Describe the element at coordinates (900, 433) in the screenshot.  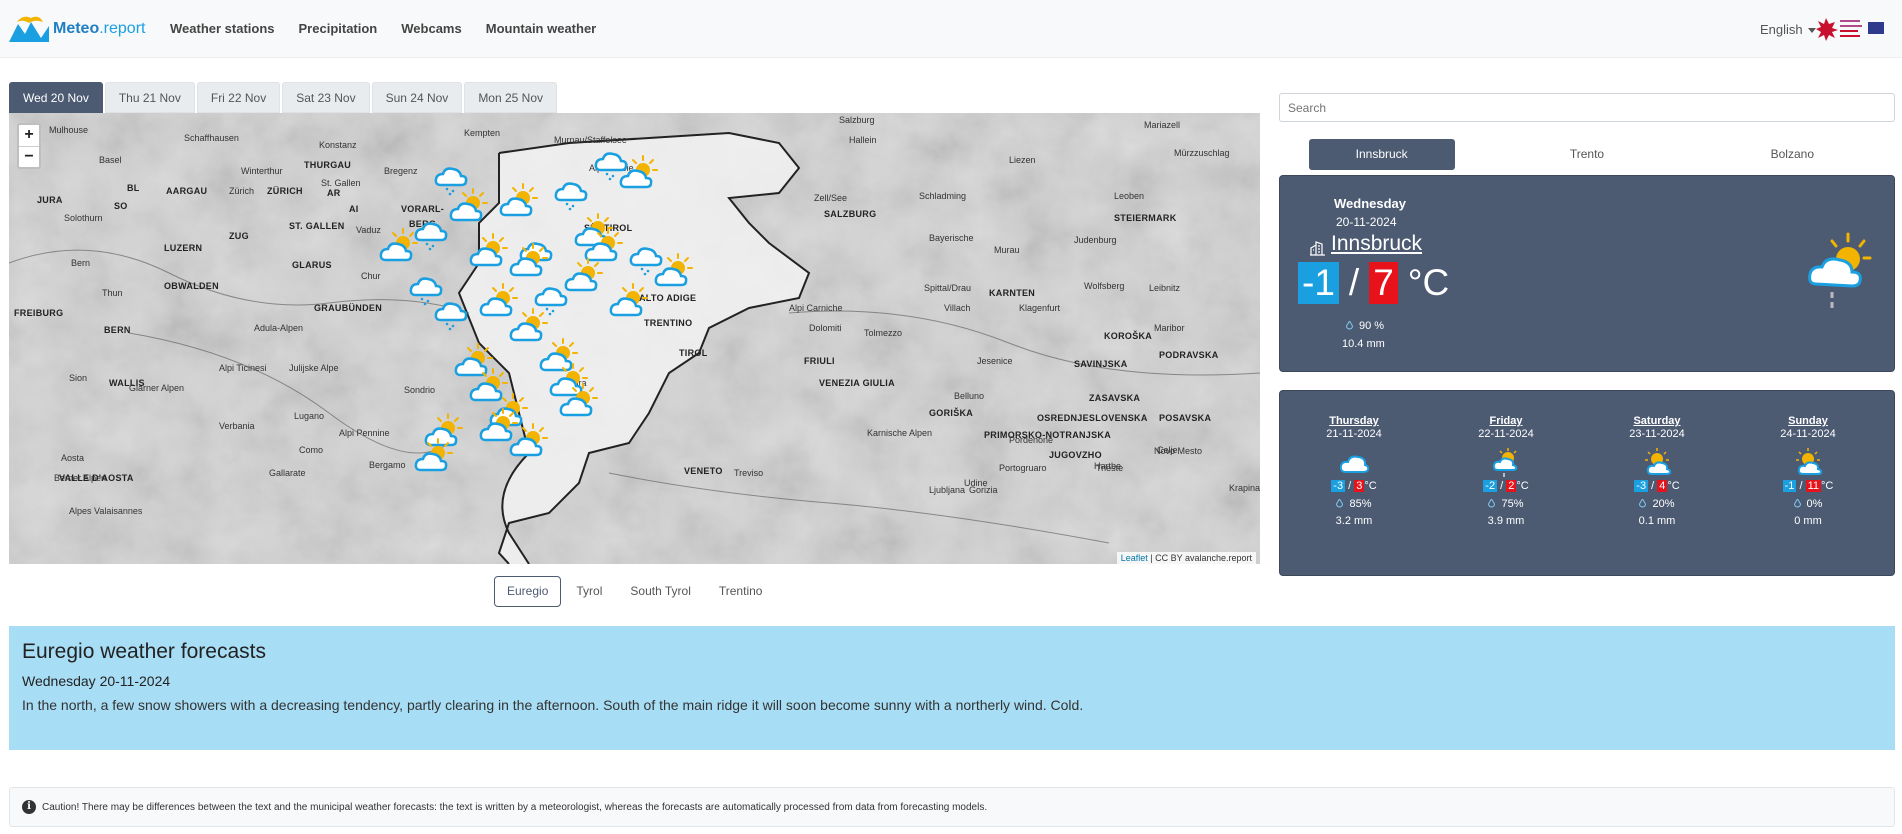
I see `map-label: Karnische Alpen` at that location.